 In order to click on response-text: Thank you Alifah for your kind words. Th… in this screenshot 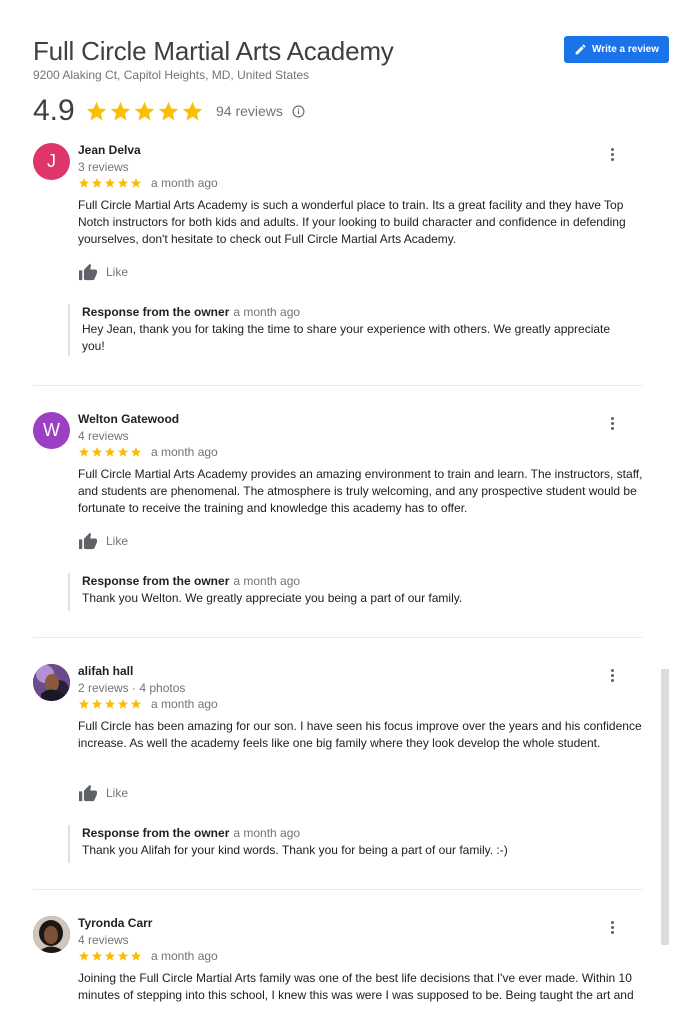, I will do `click(295, 850)`.